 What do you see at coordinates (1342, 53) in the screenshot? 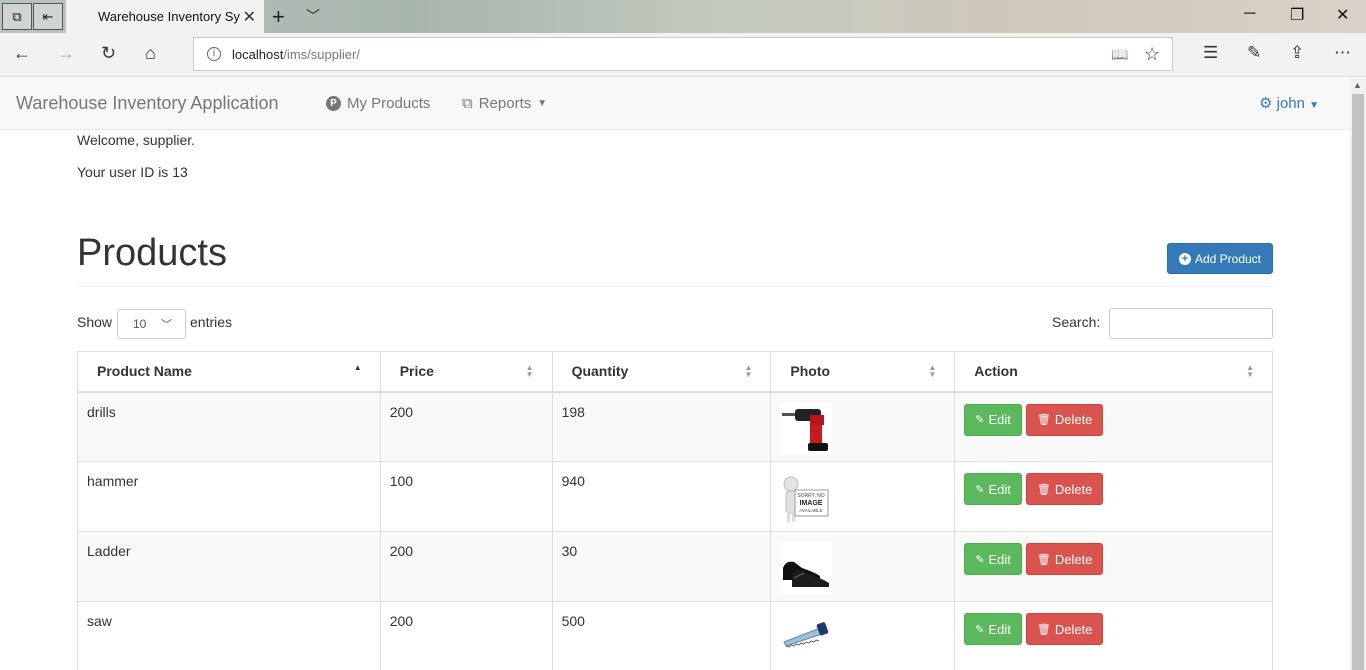
I see `more-icon: ⋯` at bounding box center [1342, 53].